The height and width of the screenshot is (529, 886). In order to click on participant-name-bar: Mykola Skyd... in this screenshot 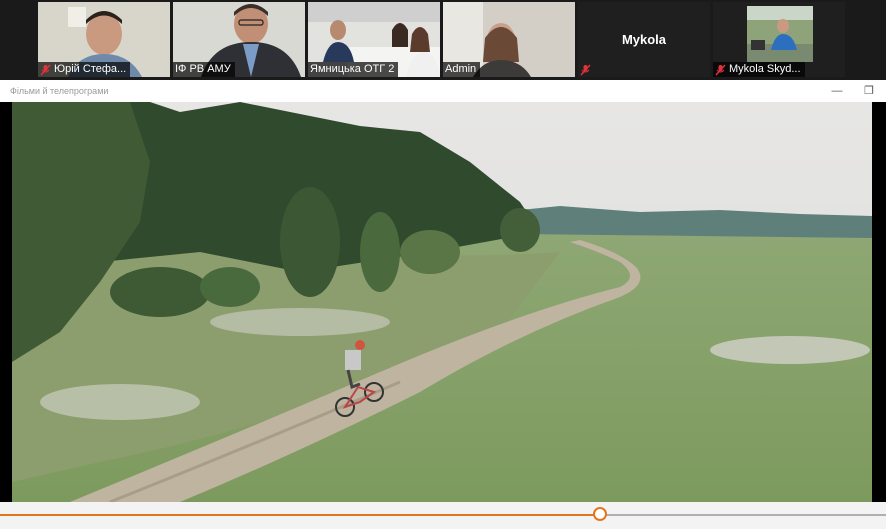, I will do `click(759, 69)`.